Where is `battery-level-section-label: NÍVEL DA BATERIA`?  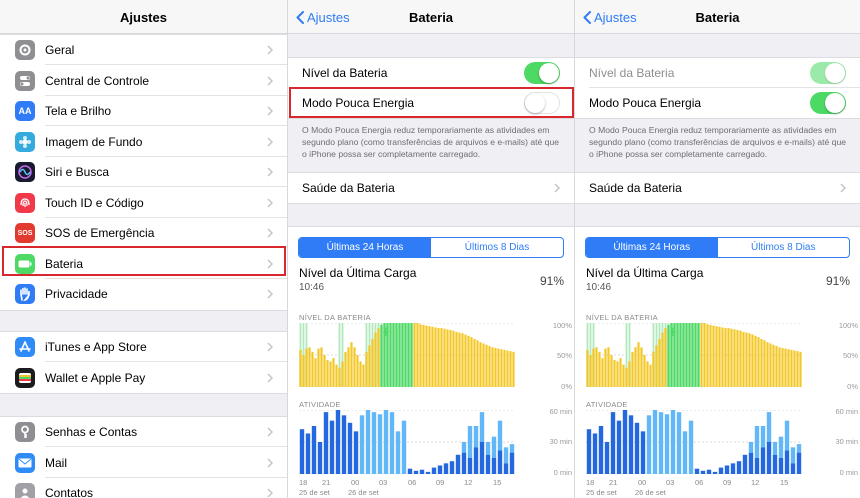 battery-level-section-label: NÍVEL DA BATERIA is located at coordinates (622, 317).